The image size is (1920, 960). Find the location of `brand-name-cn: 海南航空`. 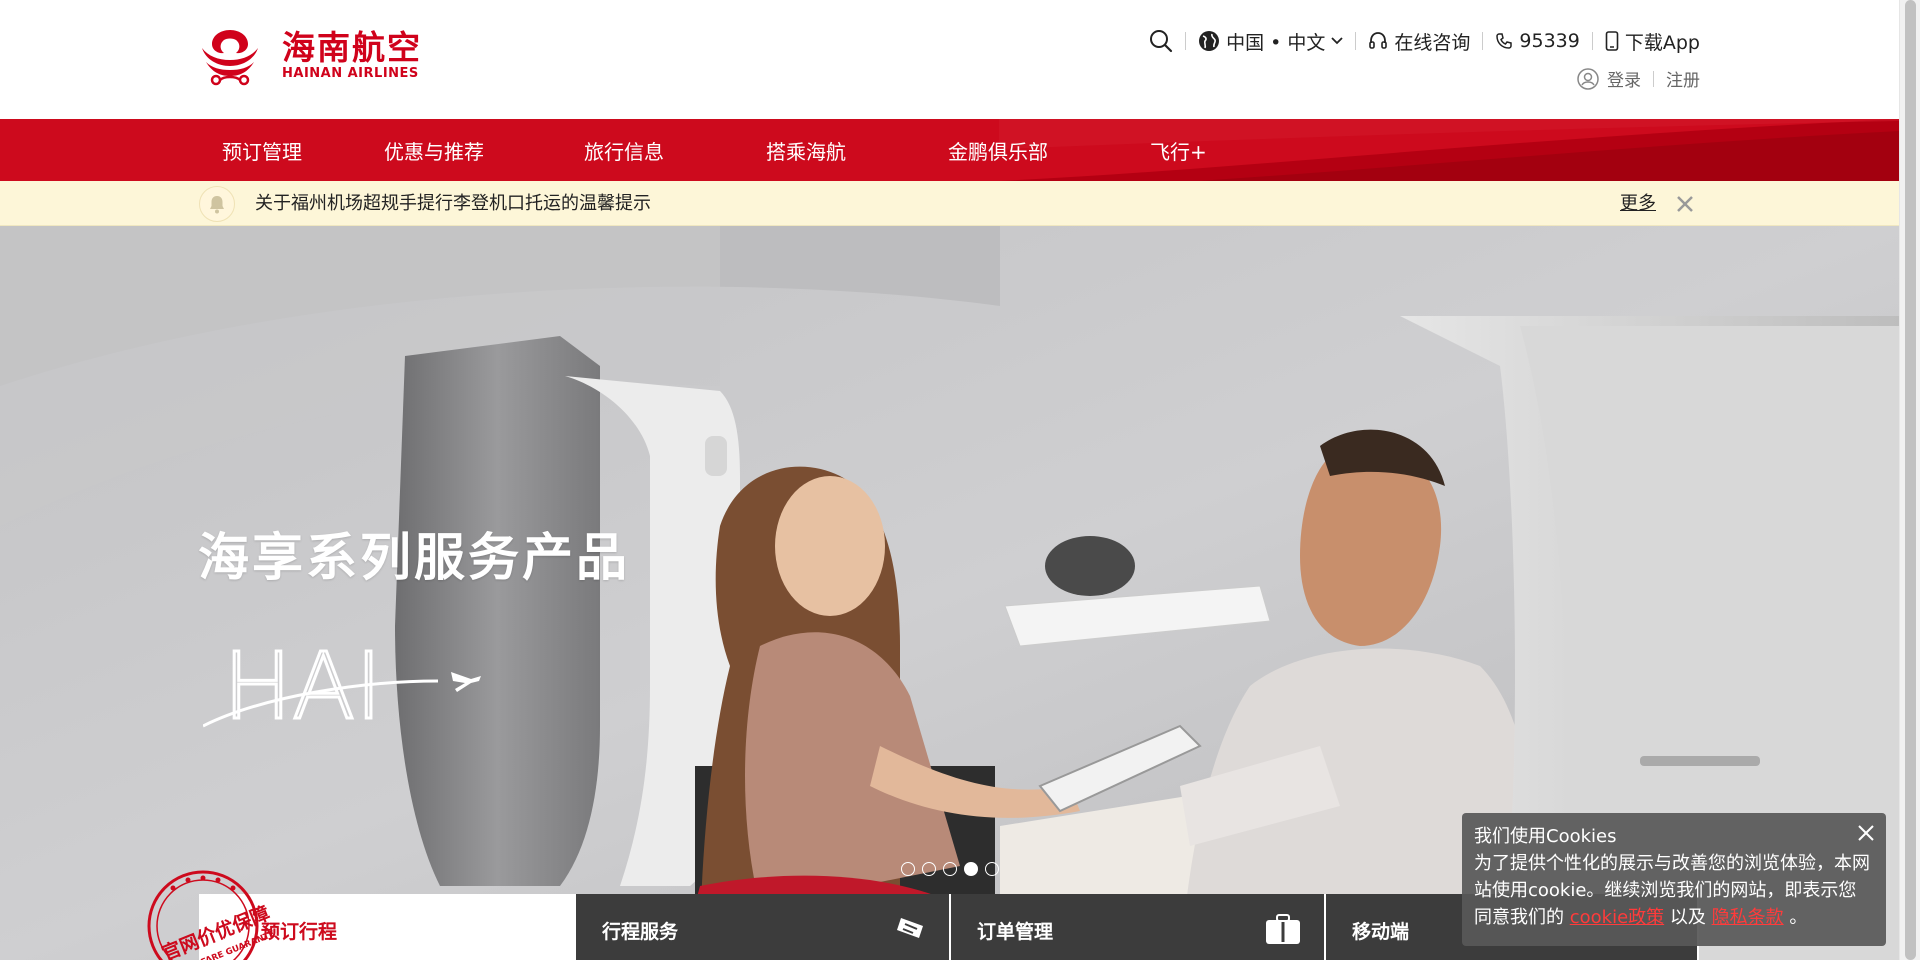

brand-name-cn: 海南航空 is located at coordinates (352, 47).